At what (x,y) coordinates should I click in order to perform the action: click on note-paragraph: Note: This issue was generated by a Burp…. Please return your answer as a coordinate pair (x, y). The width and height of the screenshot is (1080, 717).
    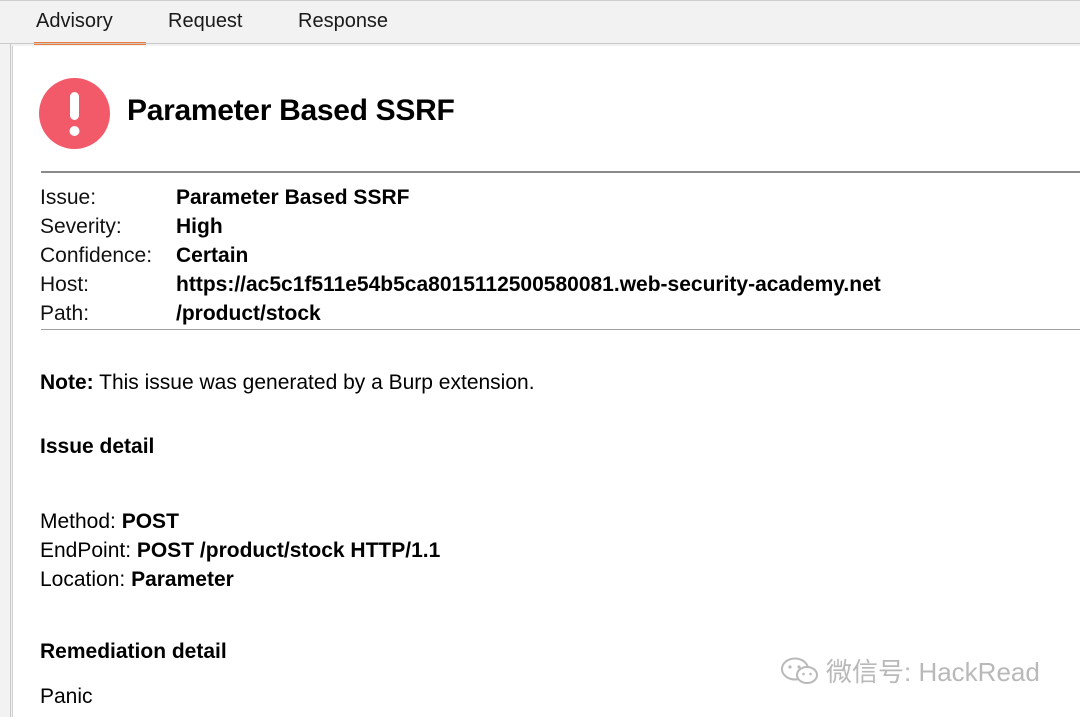
    Looking at the image, I should click on (287, 382).